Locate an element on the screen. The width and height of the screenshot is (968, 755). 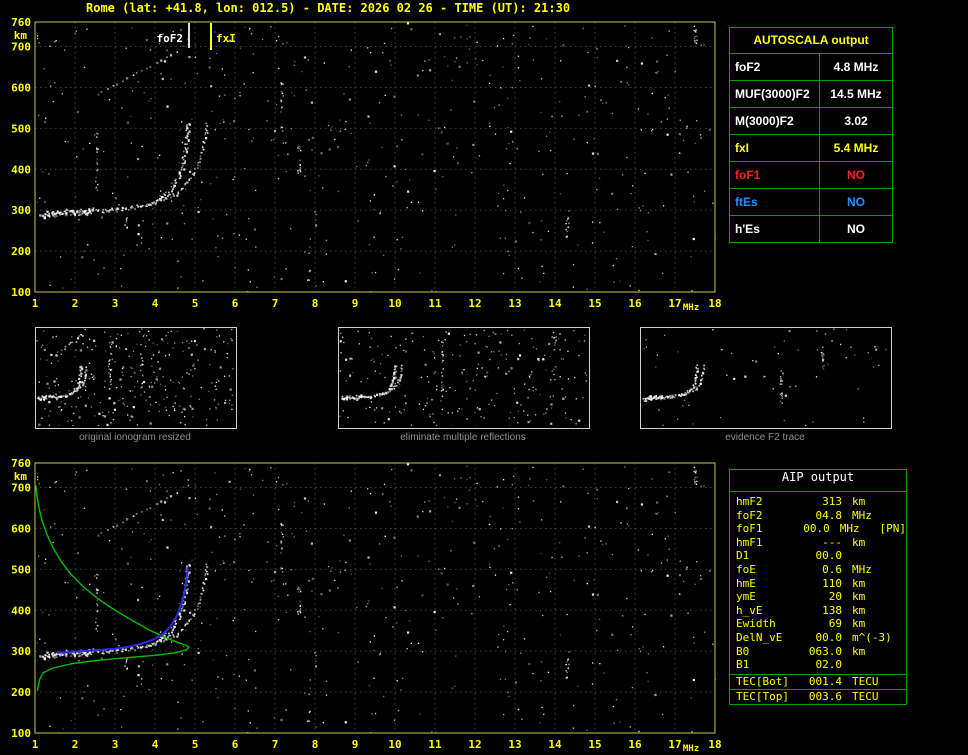
thumbnail-caption: evidence F2 trace is located at coordinates (765, 437).